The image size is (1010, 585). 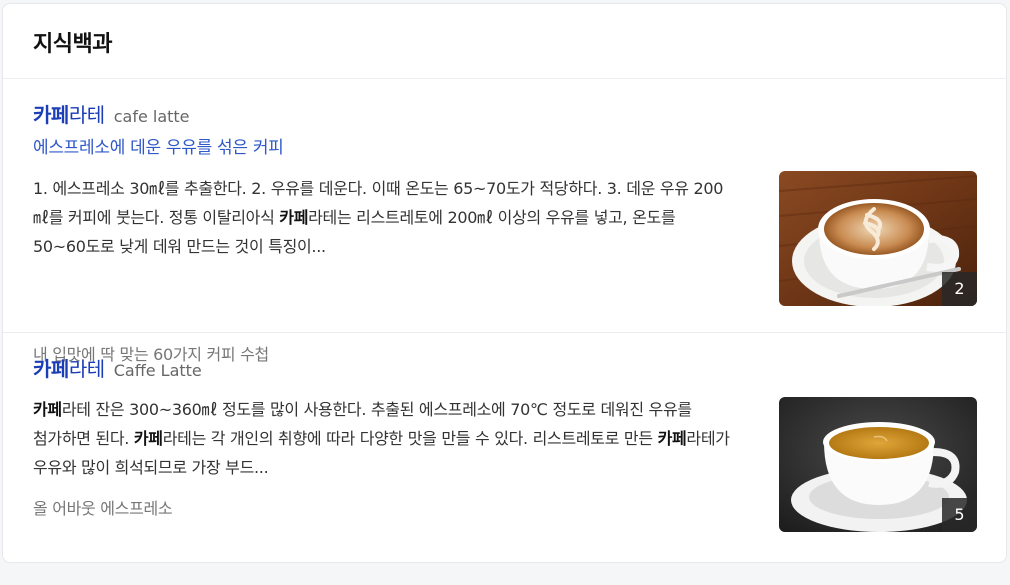 I want to click on item-source: 올 어바웃 에스프레소, so click(x=103, y=507).